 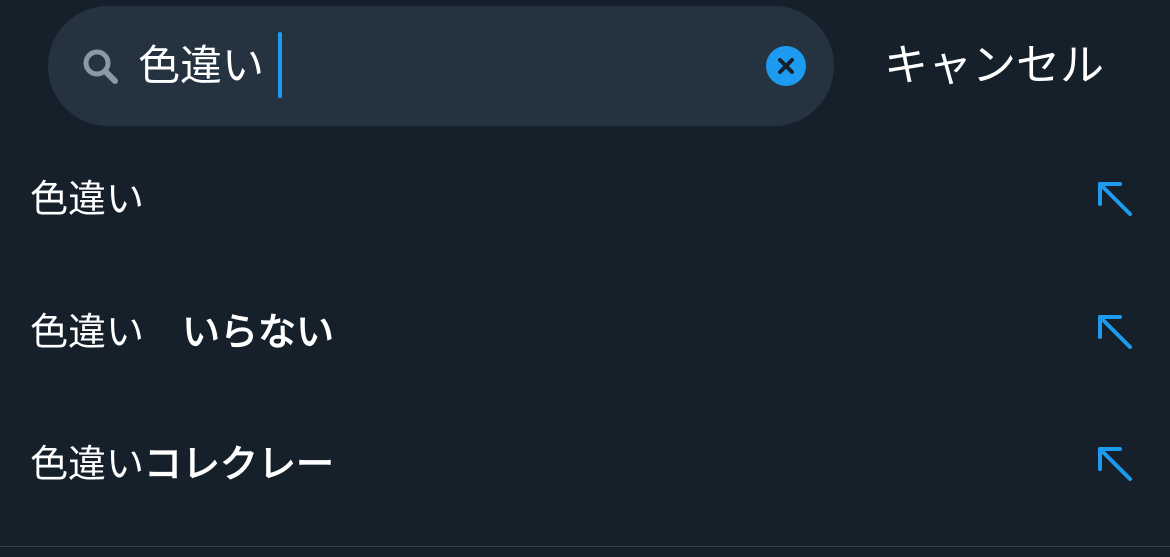 I want to click on search-input: 色違い, so click(x=201, y=66).